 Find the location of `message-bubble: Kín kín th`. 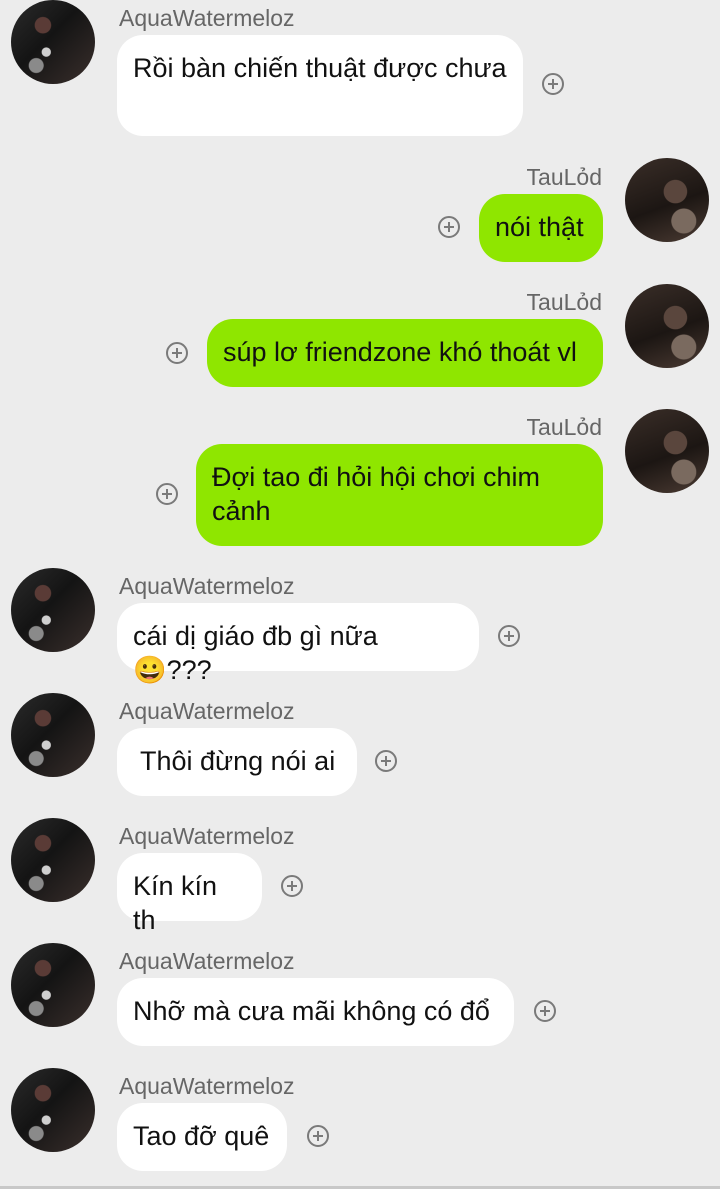

message-bubble: Kín kín th is located at coordinates (189, 894).